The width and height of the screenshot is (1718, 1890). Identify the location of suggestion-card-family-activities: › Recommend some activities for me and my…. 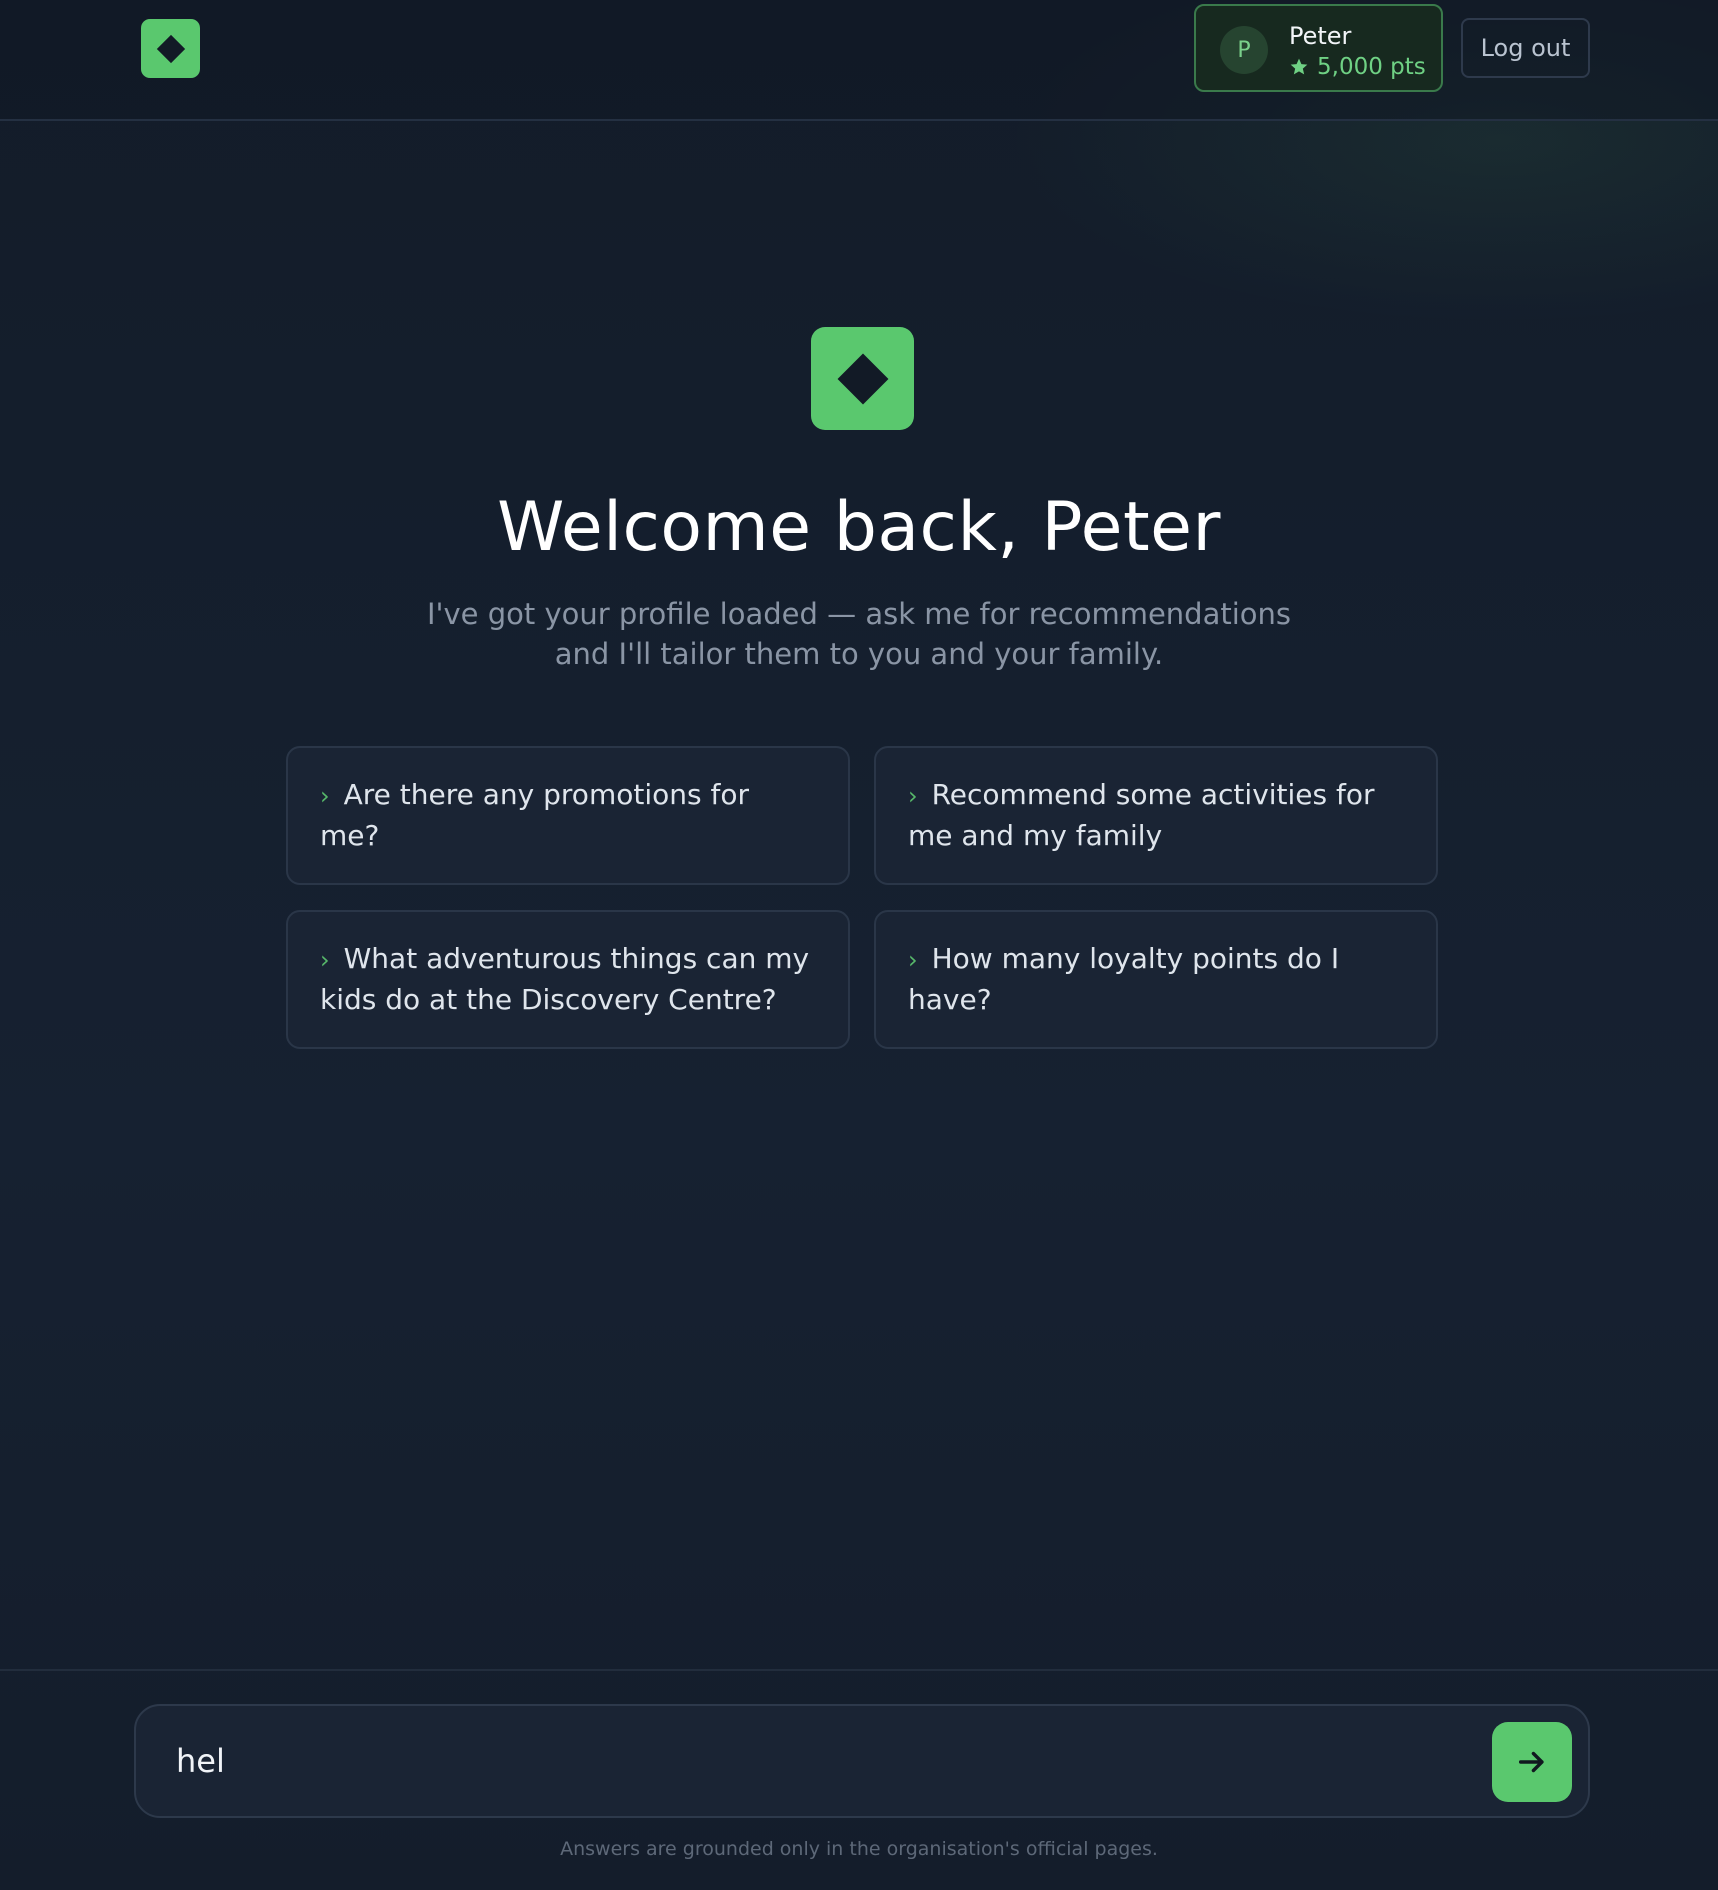
(1156, 815).